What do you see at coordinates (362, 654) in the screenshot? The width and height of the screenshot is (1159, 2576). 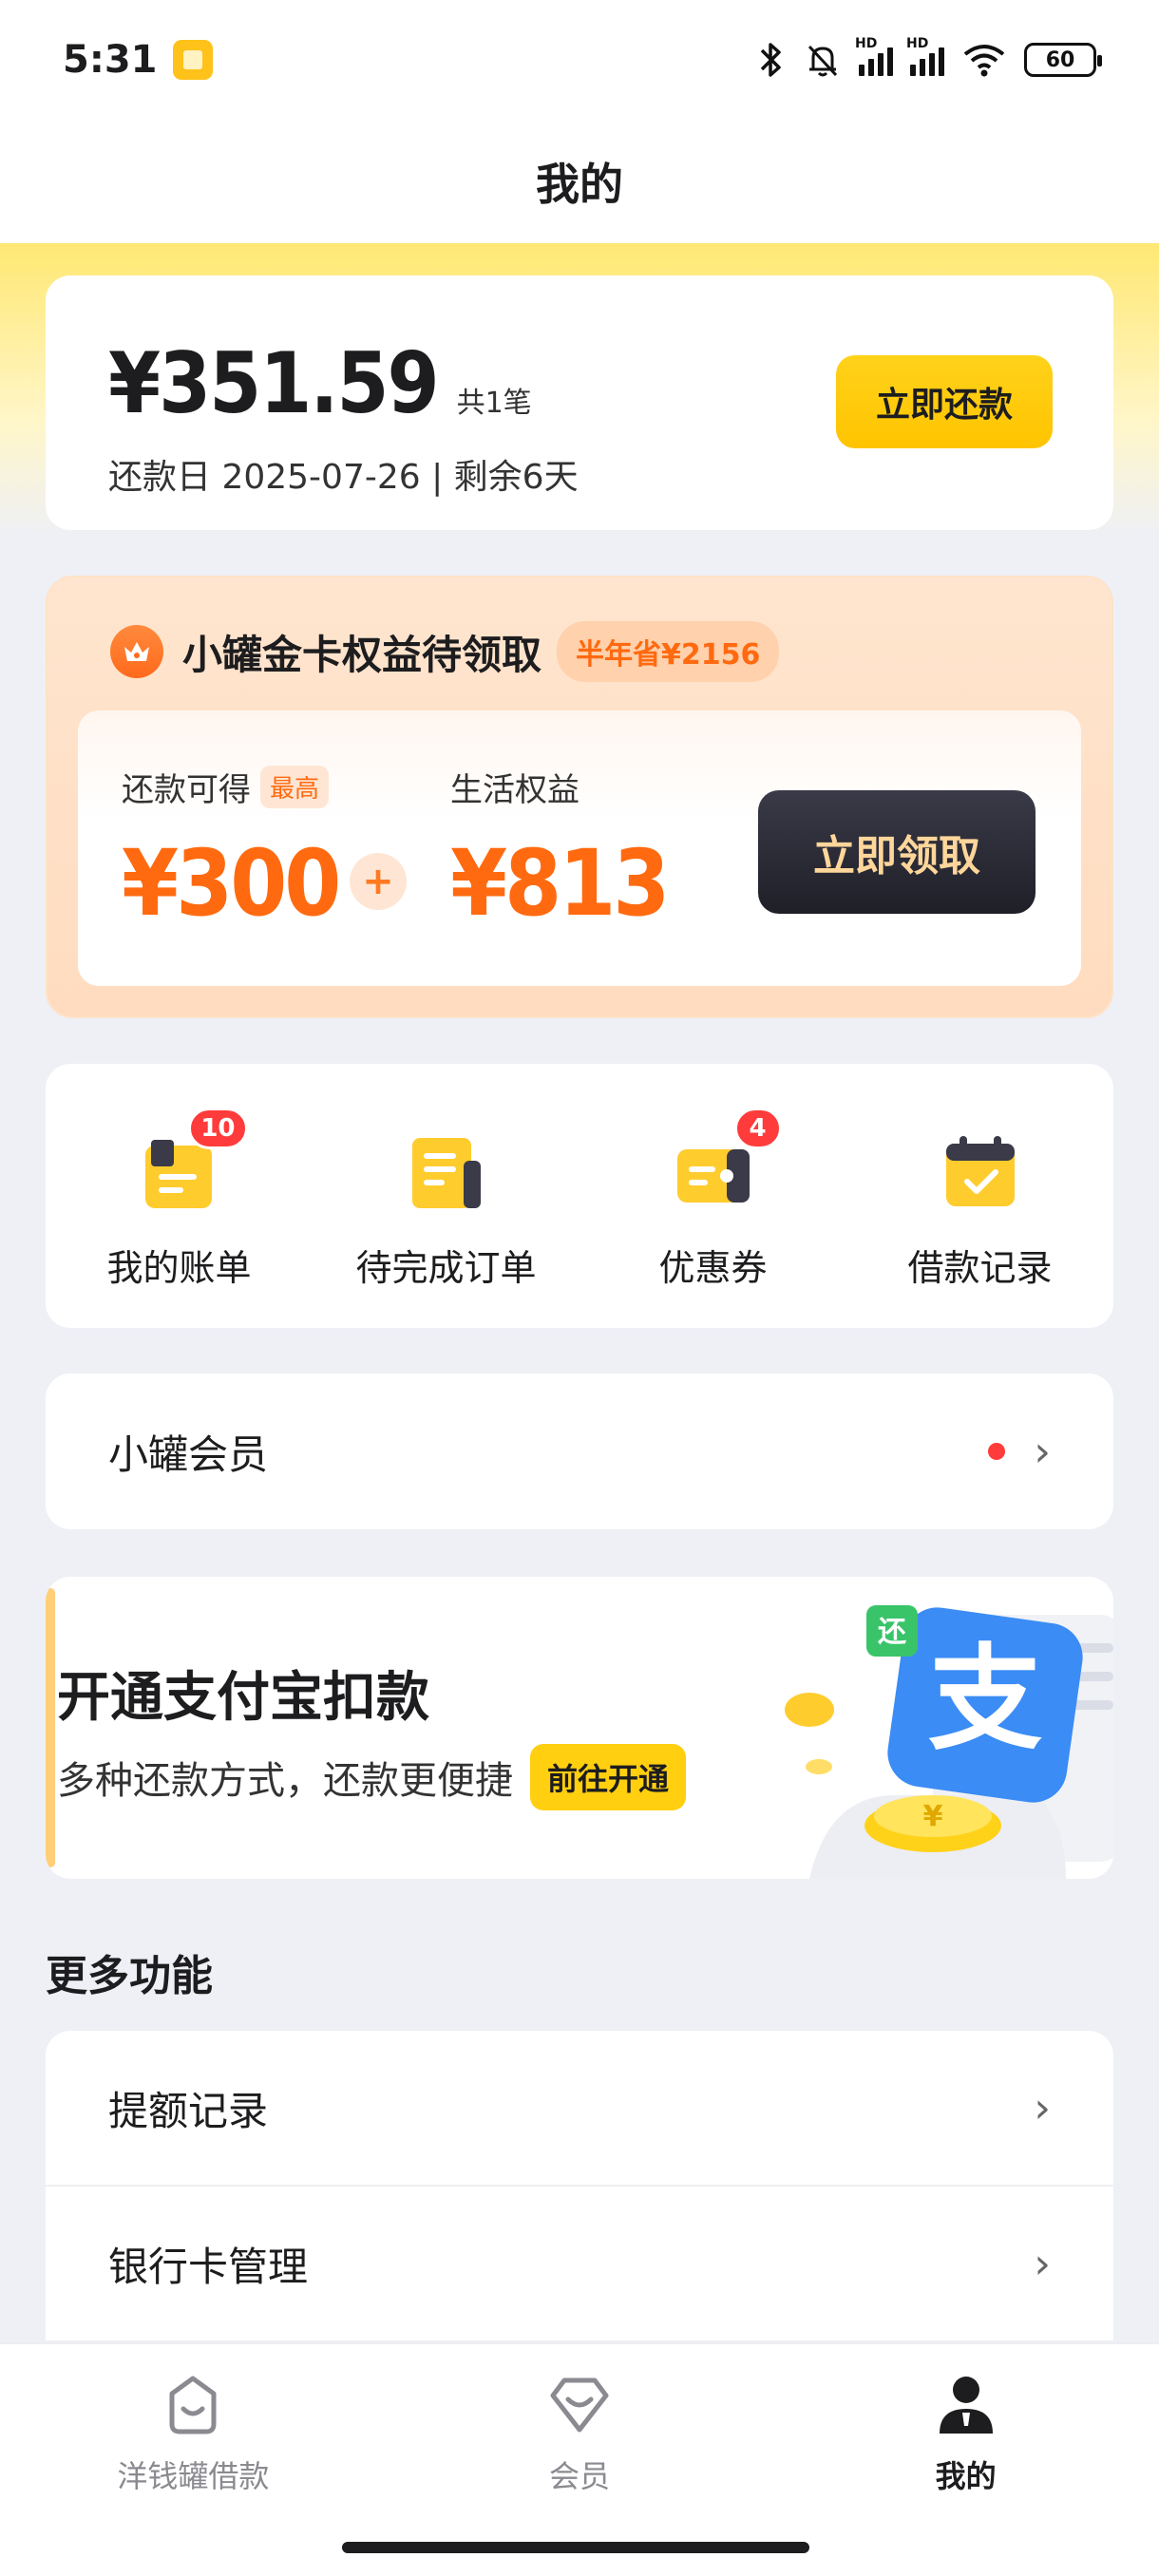 I see `gold-card-title: 小罐金卡权益待领取` at bounding box center [362, 654].